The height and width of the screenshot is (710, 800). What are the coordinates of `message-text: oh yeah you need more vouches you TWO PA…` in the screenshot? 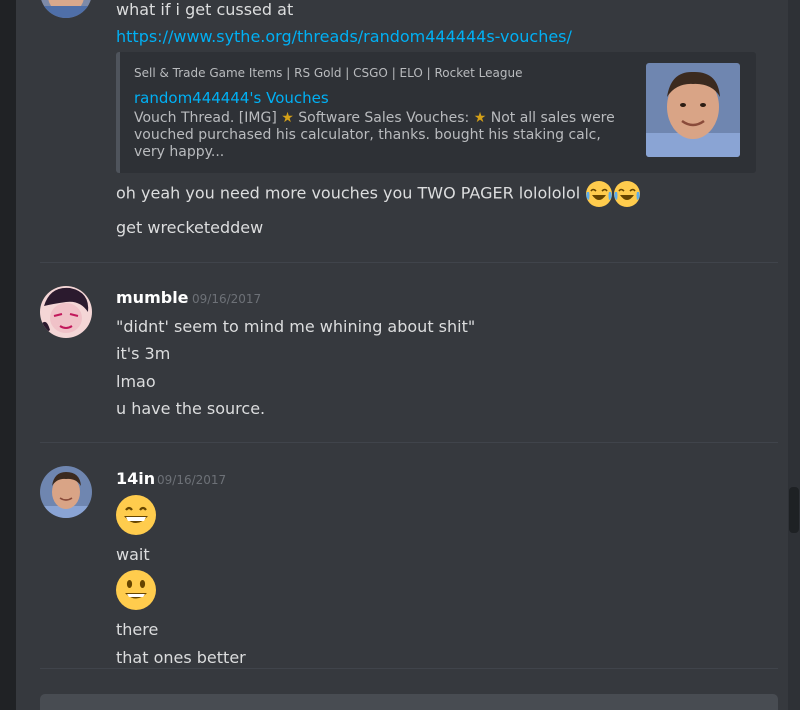 It's located at (378, 194).